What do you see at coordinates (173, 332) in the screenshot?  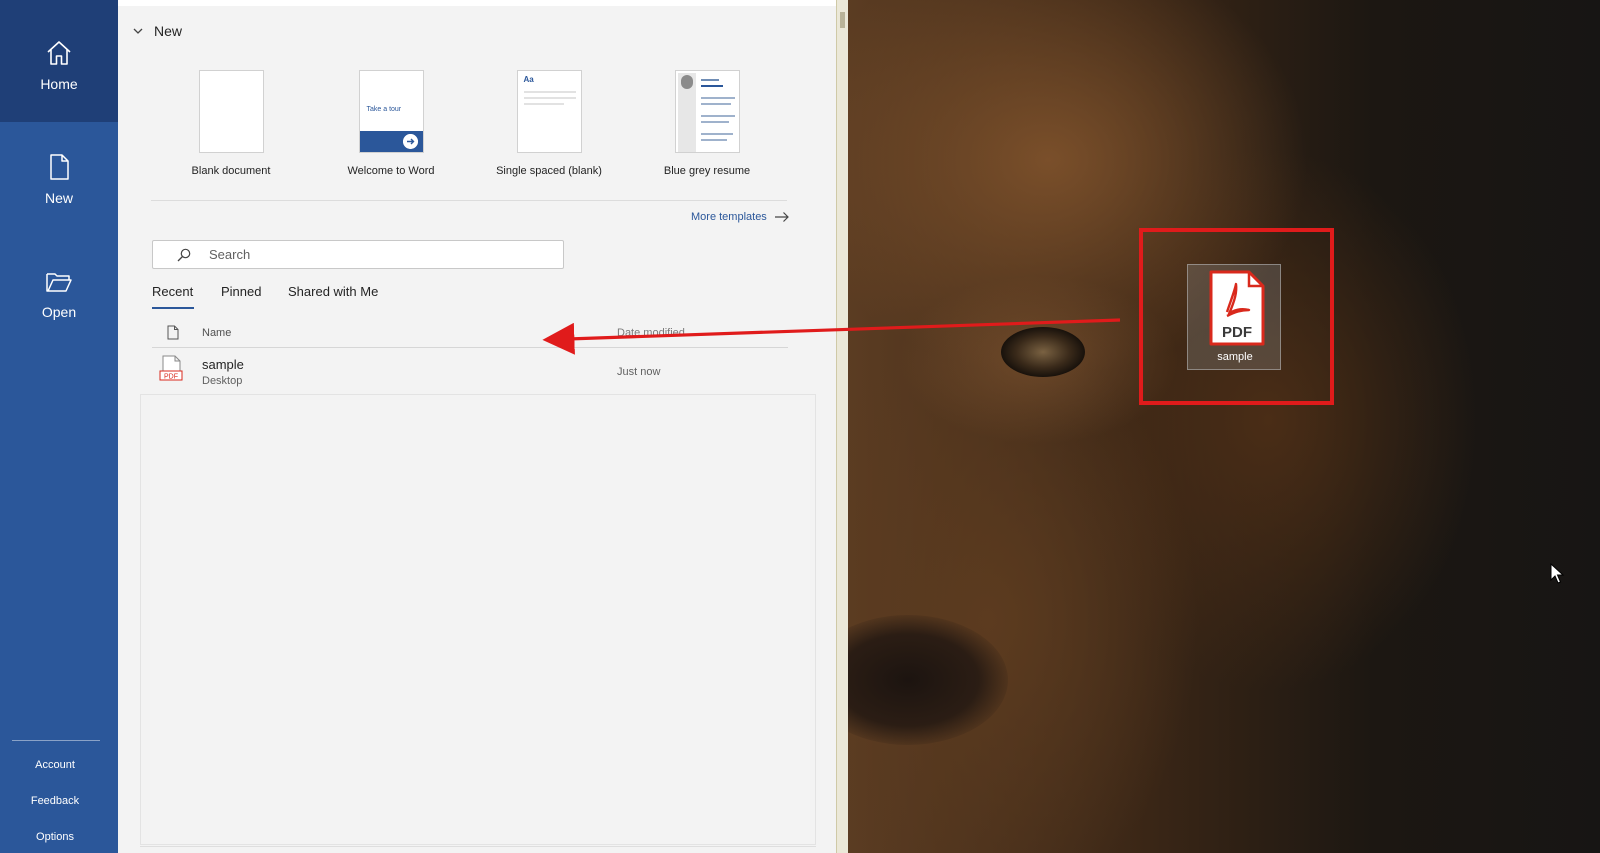 I see `file-type-icon` at bounding box center [173, 332].